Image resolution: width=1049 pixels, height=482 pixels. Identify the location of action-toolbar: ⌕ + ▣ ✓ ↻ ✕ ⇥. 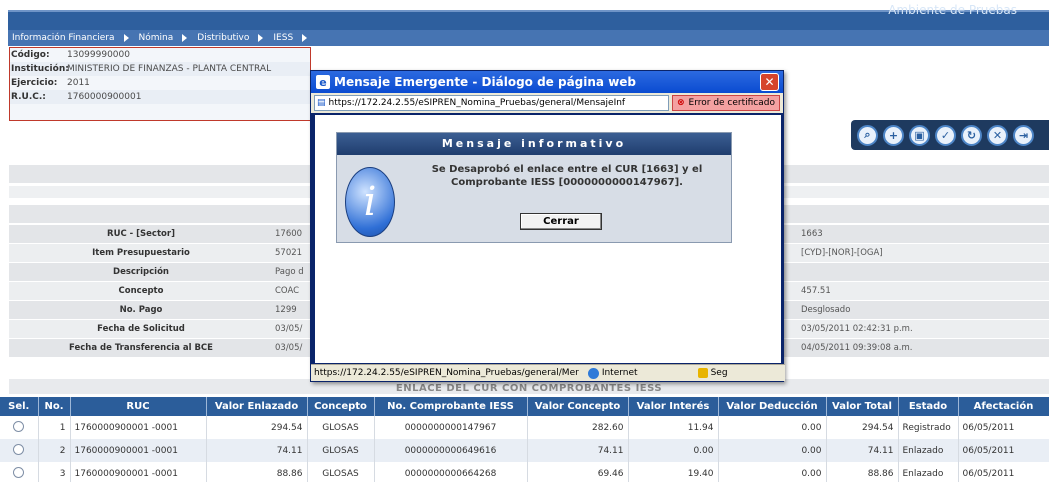
(950, 135).